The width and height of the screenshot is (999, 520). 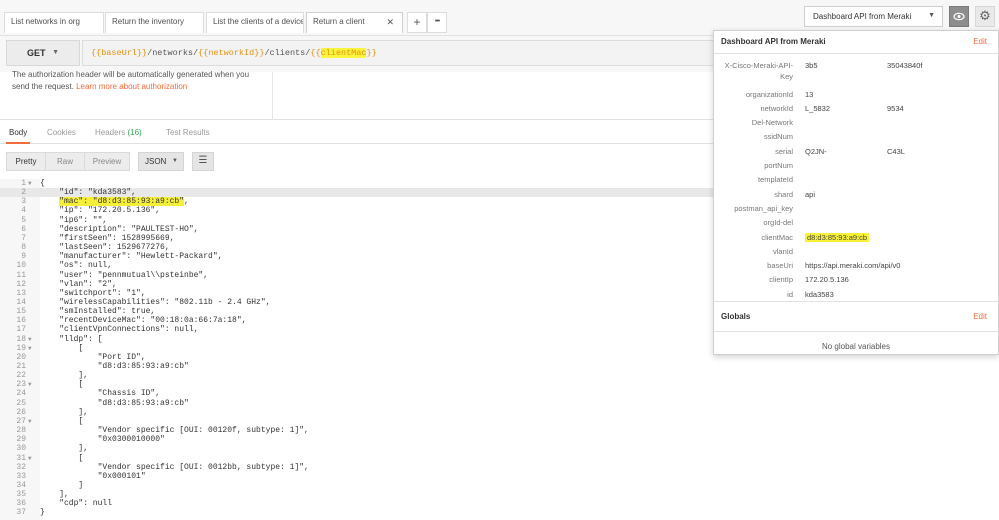 What do you see at coordinates (65, 161) in the screenshot?
I see `raw-button: Raw` at bounding box center [65, 161].